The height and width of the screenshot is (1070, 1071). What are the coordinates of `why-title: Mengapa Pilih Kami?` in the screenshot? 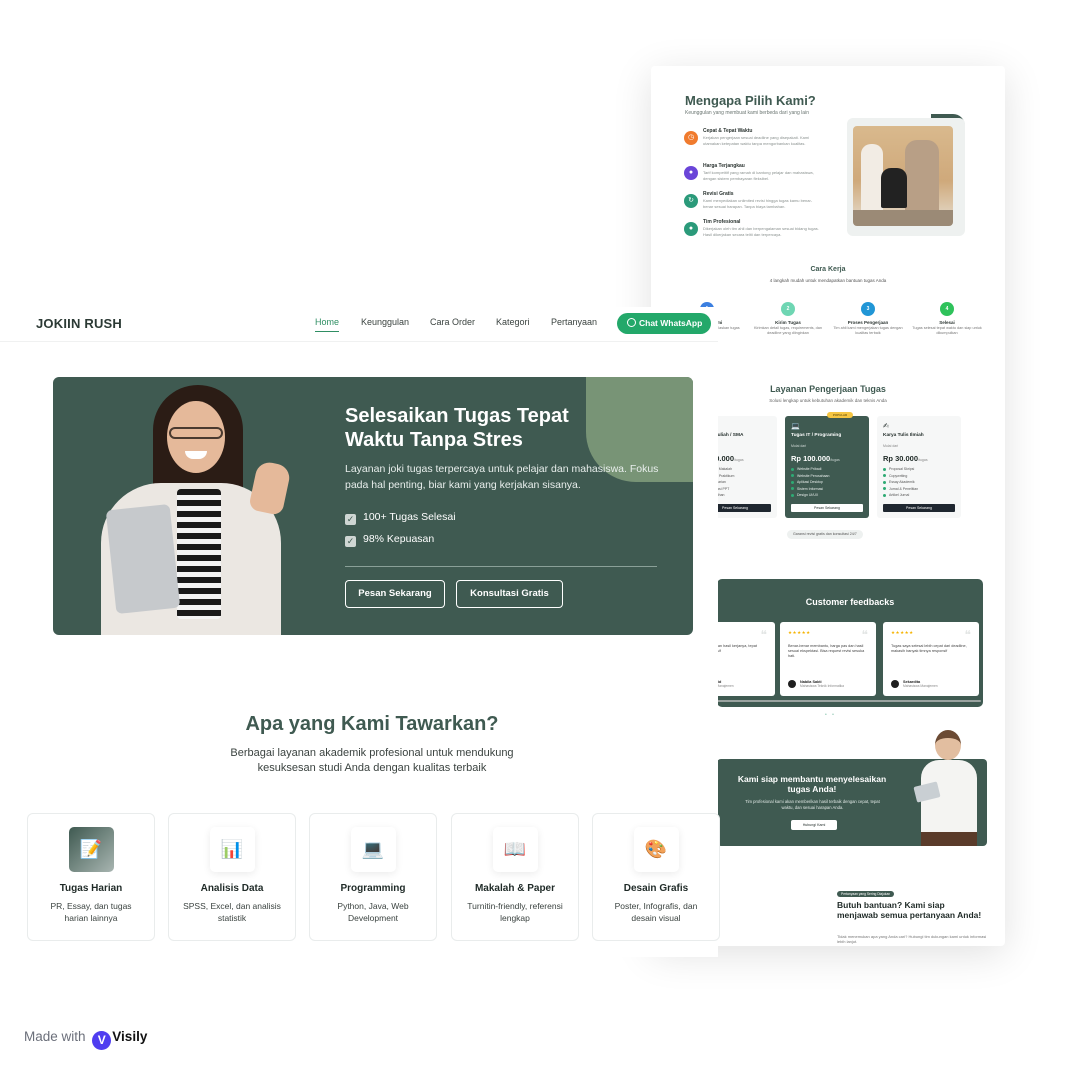 It's located at (750, 100).